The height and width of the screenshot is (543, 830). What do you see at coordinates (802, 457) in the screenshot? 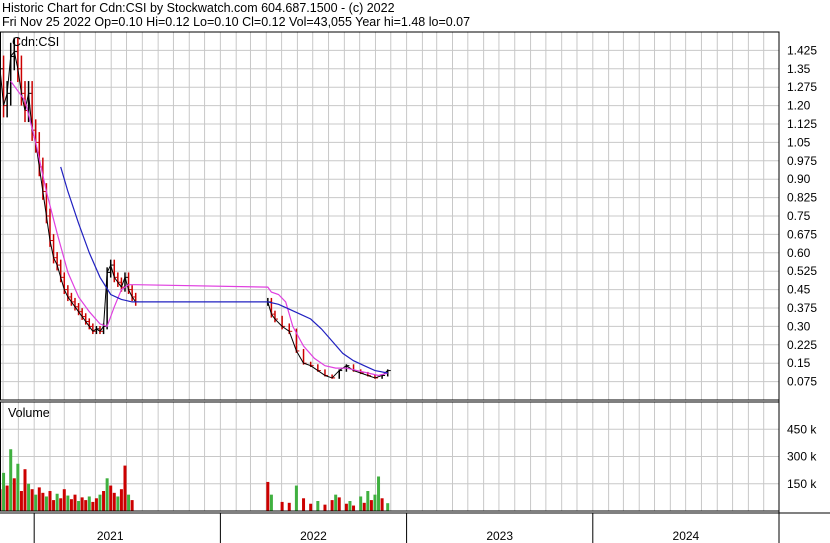
I see `volume-tick-label: 300 k` at bounding box center [802, 457].